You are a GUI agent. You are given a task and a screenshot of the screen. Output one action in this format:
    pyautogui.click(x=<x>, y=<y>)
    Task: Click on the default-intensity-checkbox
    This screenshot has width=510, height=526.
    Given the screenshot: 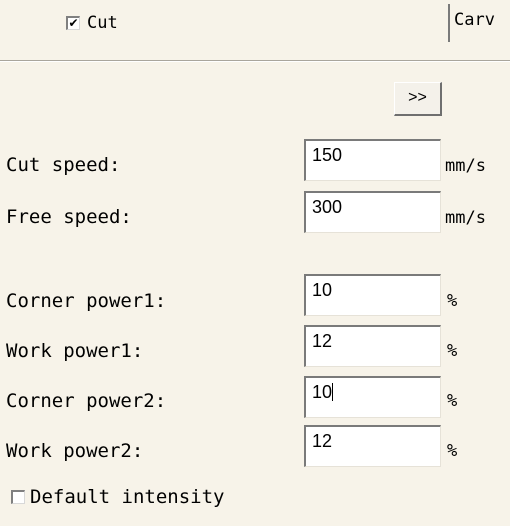 What is the action you would take?
    pyautogui.click(x=18, y=497)
    